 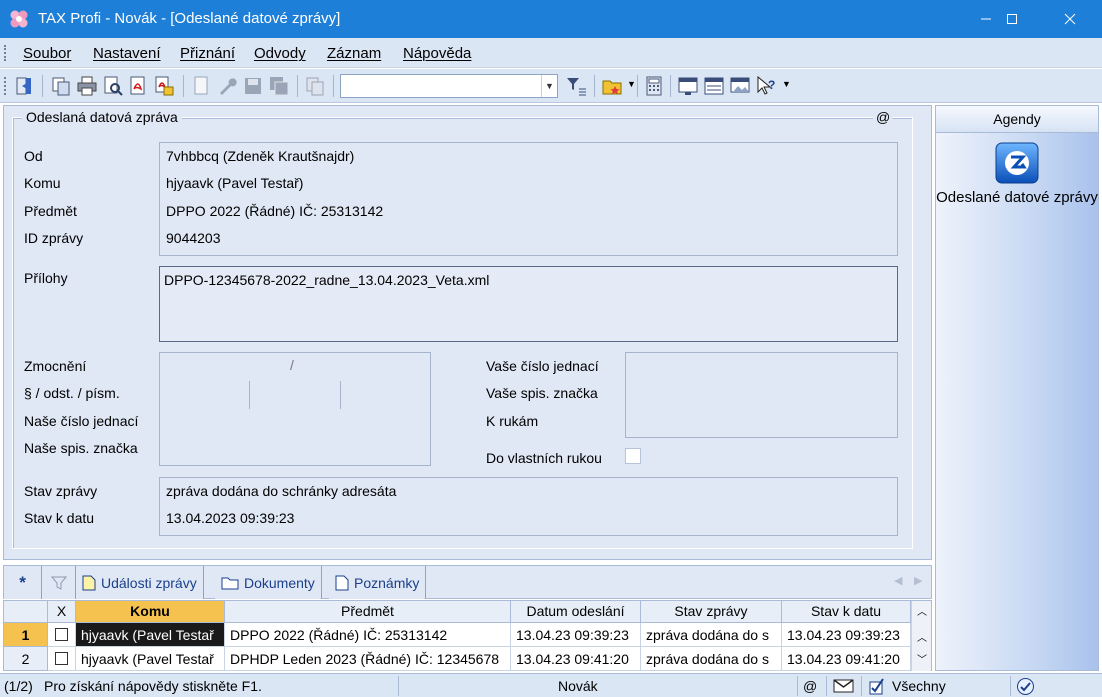 I want to click on page-icon, so click(x=89, y=582).